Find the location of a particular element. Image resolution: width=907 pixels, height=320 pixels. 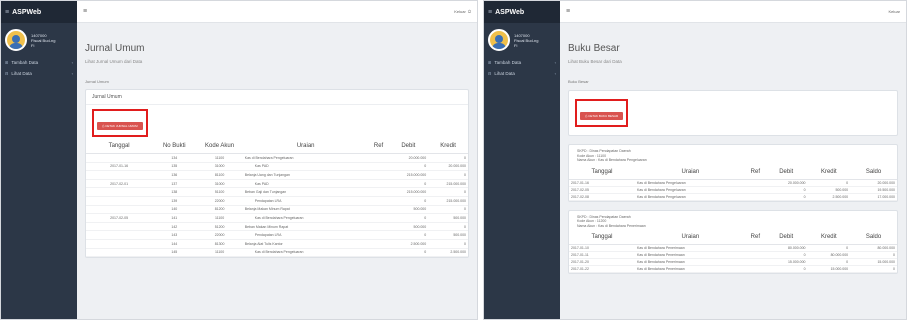

col-debit: Debit is located at coordinates (786, 172).